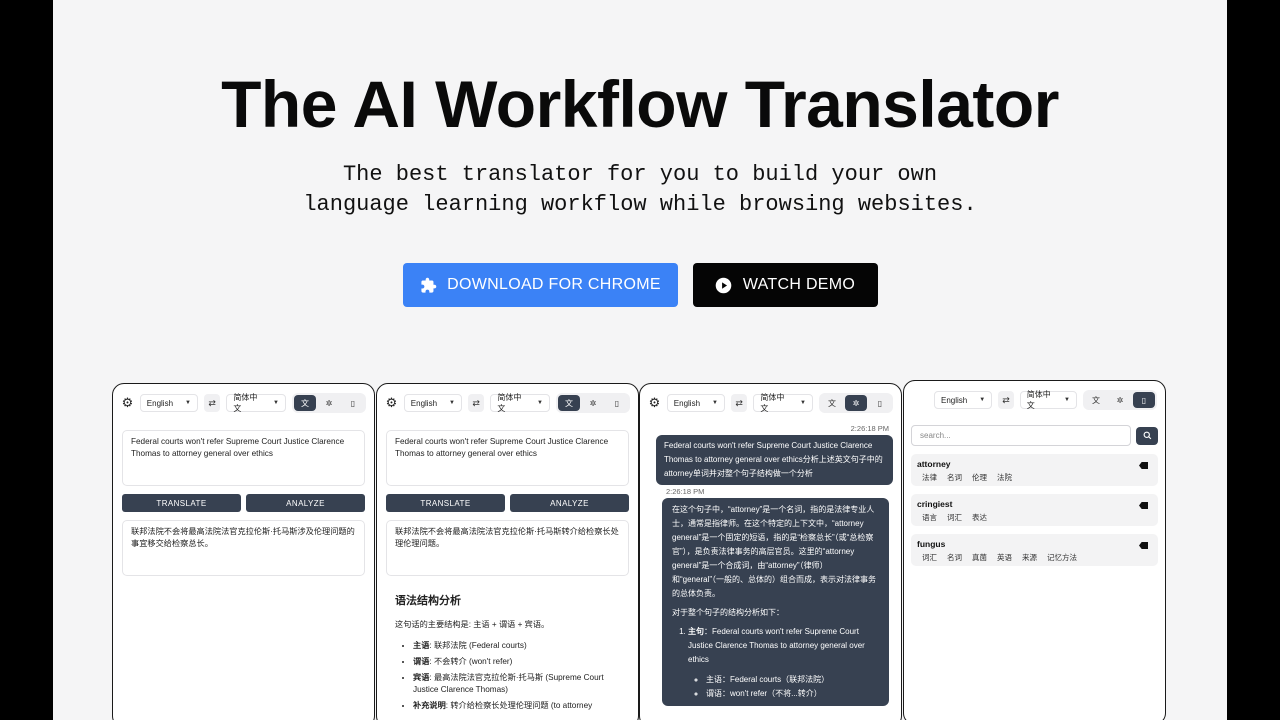 The width and height of the screenshot is (1280, 720). Describe the element at coordinates (954, 517) in the screenshot. I see `tag: 词汇` at that location.